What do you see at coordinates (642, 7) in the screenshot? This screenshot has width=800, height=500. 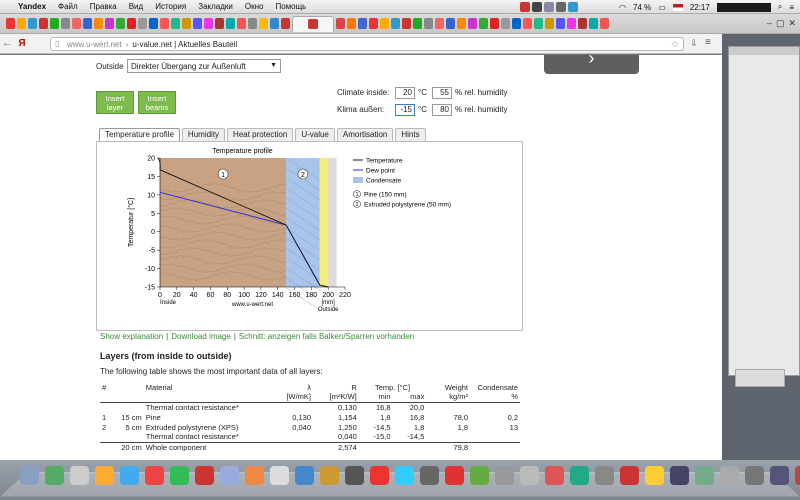 I see `battery-label: 74 %` at bounding box center [642, 7].